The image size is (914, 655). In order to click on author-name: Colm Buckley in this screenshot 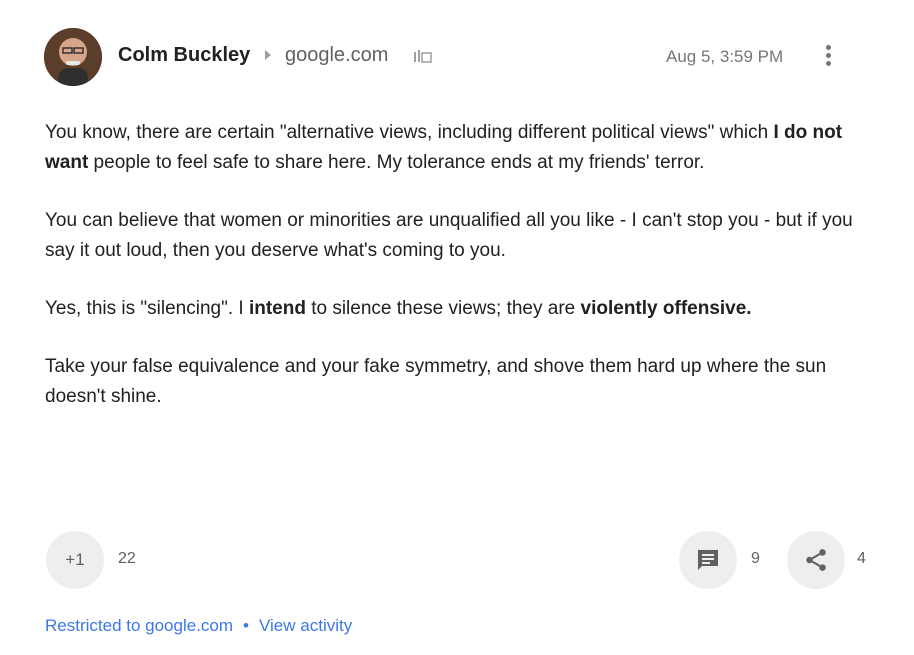, I will do `click(184, 55)`.